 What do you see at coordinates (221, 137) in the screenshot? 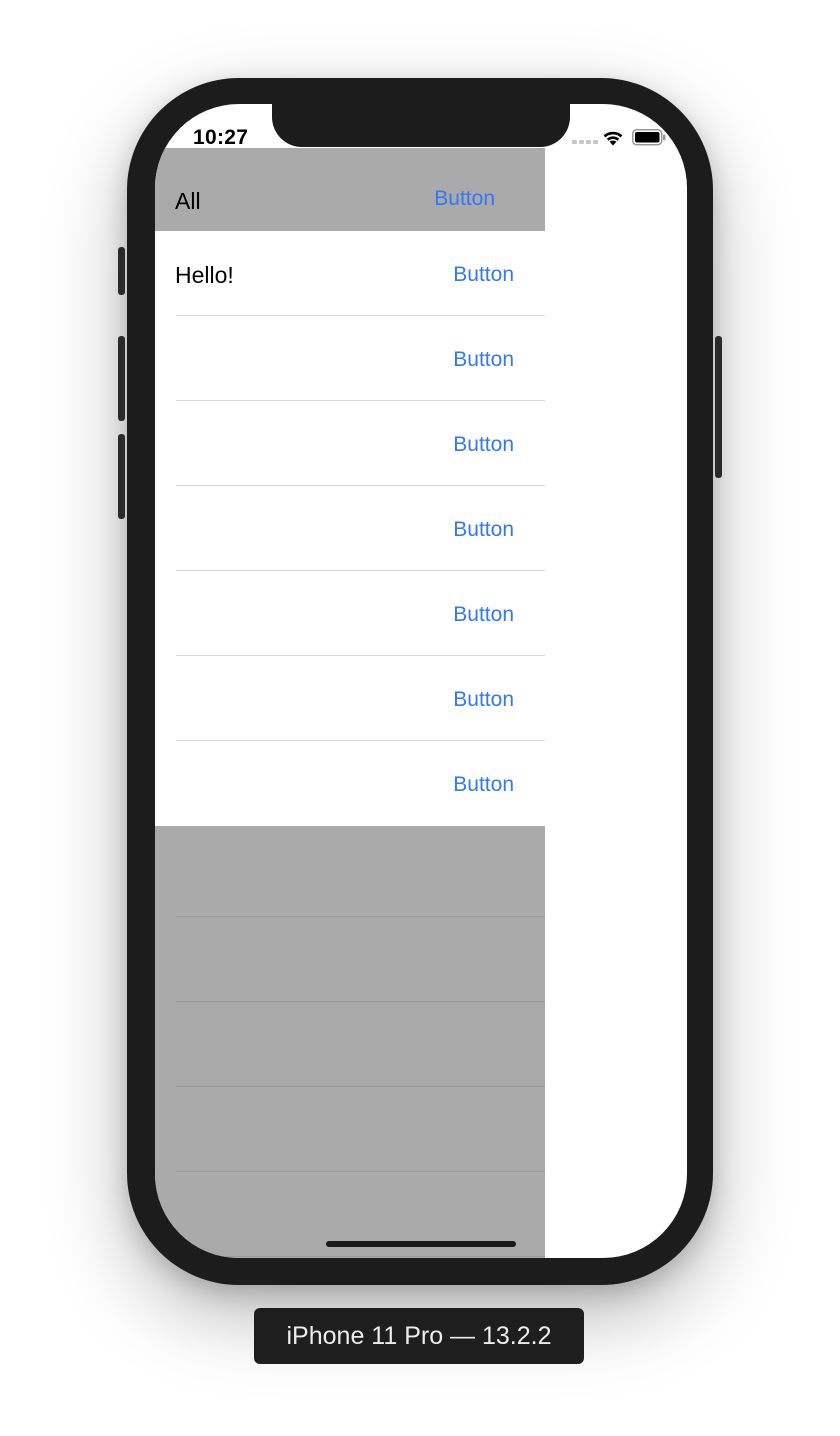
I see `status-time: 10:27` at bounding box center [221, 137].